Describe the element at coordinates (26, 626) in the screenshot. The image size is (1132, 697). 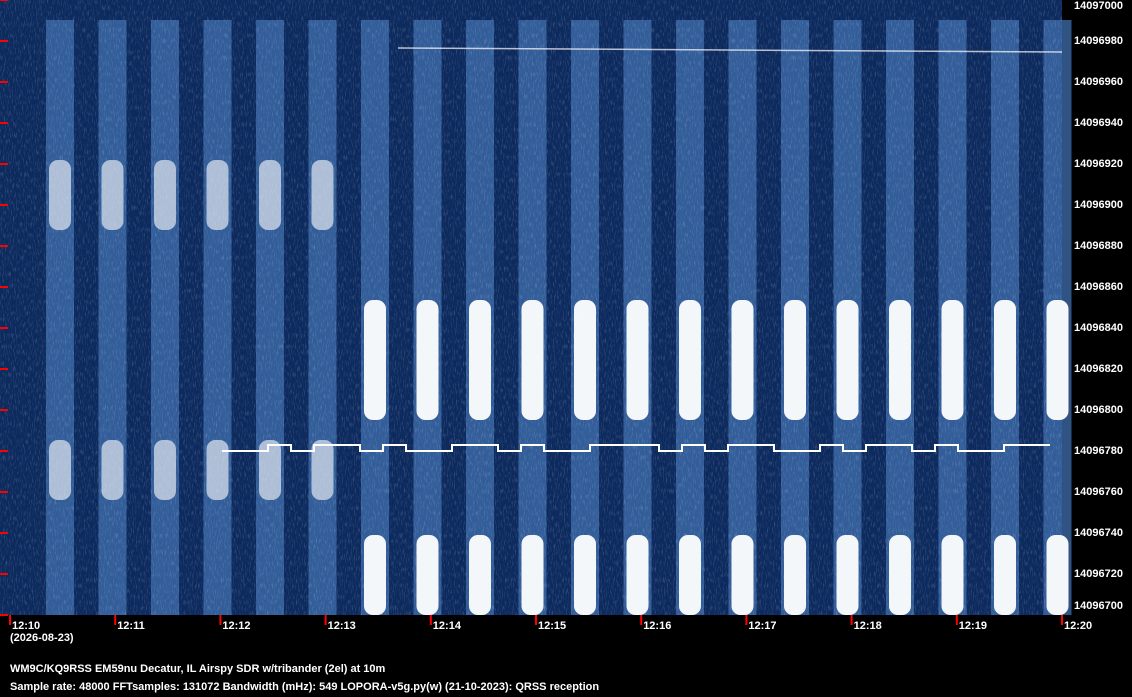
I see `x-tick-label: 12:10` at that location.